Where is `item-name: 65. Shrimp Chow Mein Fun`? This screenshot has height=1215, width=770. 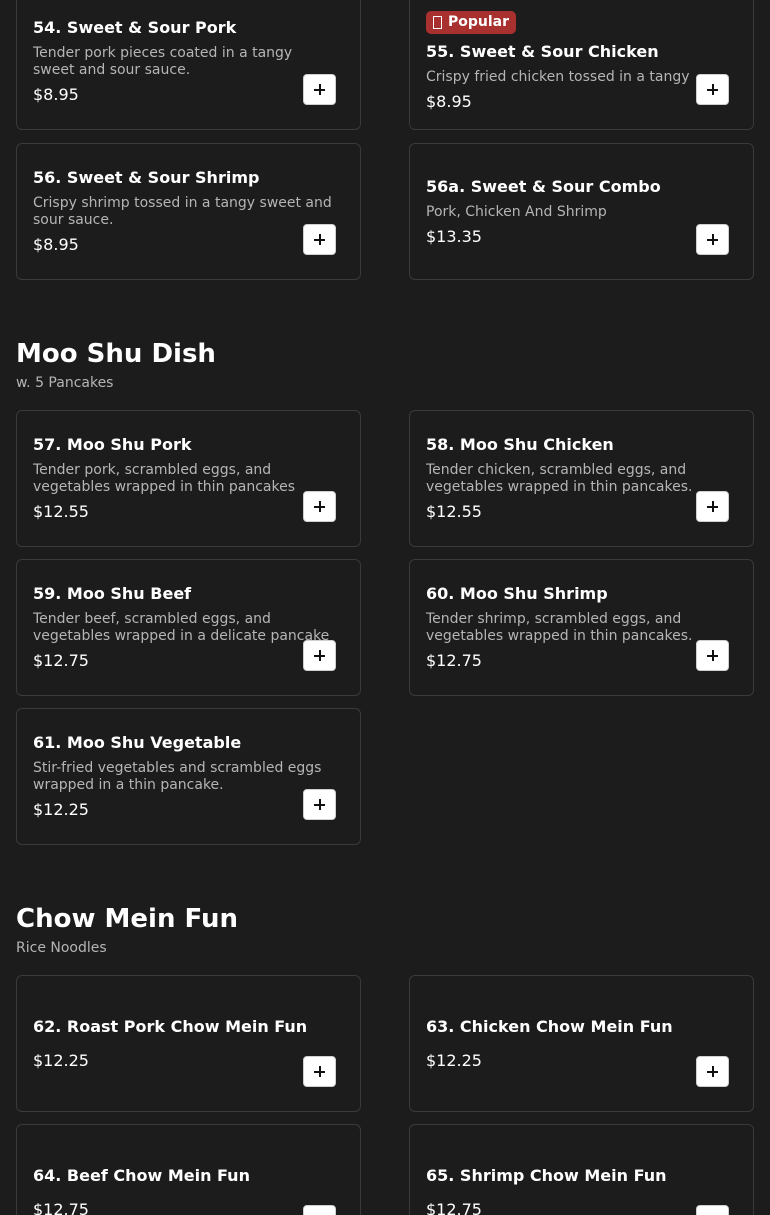
item-name: 65. Shrimp Chow Mein Fun is located at coordinates (546, 1175).